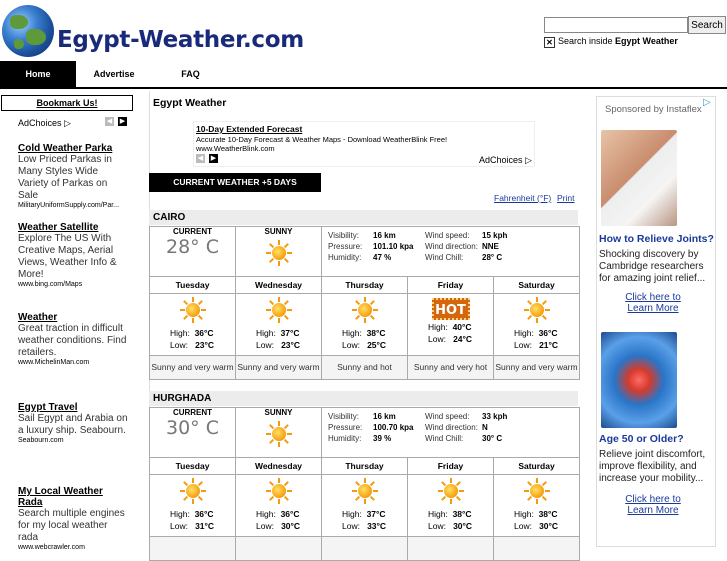  Describe the element at coordinates (235, 148) in the screenshot. I see `center-ad-url: www.WeatherBlink.com` at that location.